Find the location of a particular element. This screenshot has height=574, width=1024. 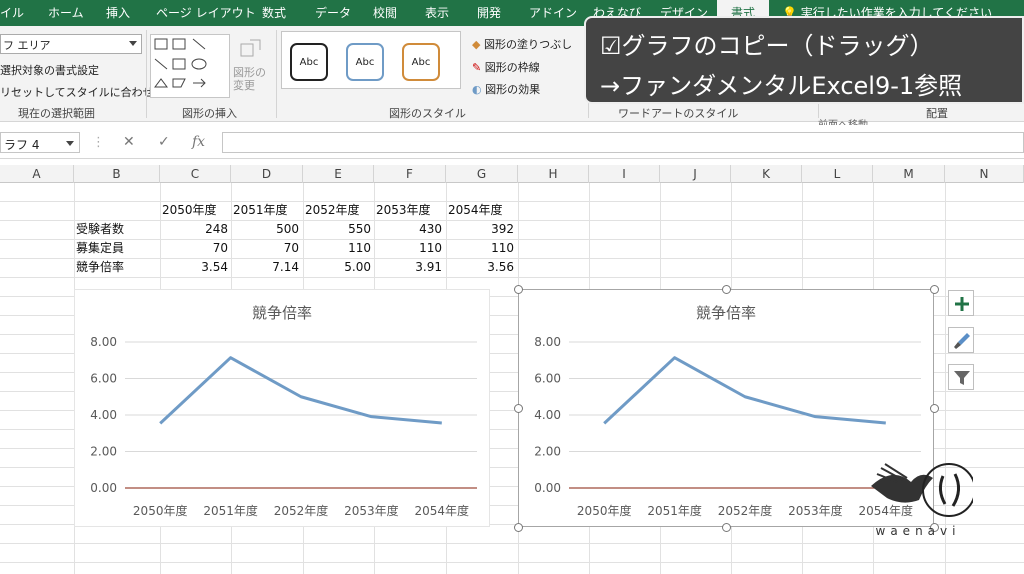

reset-style-button: リセットしてスタイルに合わせる is located at coordinates (82, 92).